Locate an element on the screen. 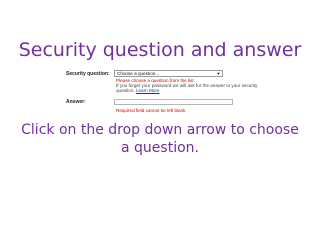  answer-input is located at coordinates (173, 102).